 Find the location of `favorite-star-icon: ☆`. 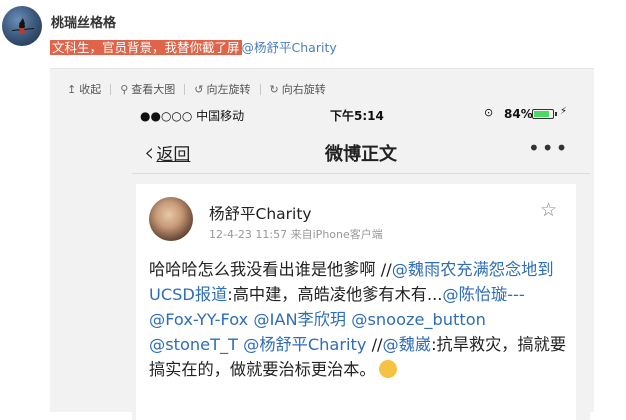

favorite-star-icon: ☆ is located at coordinates (548, 210).